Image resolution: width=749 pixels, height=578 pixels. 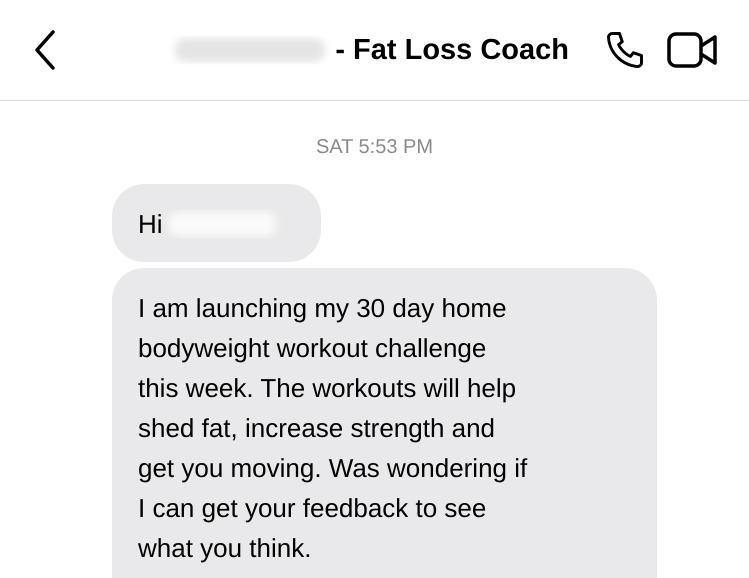 I want to click on message-text: Hi, so click(x=150, y=224).